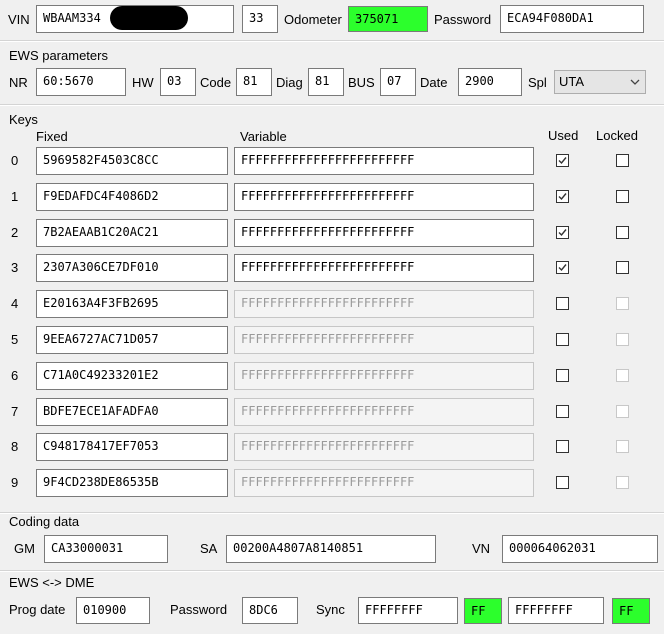  I want to click on vin-label: VIN, so click(19, 19).